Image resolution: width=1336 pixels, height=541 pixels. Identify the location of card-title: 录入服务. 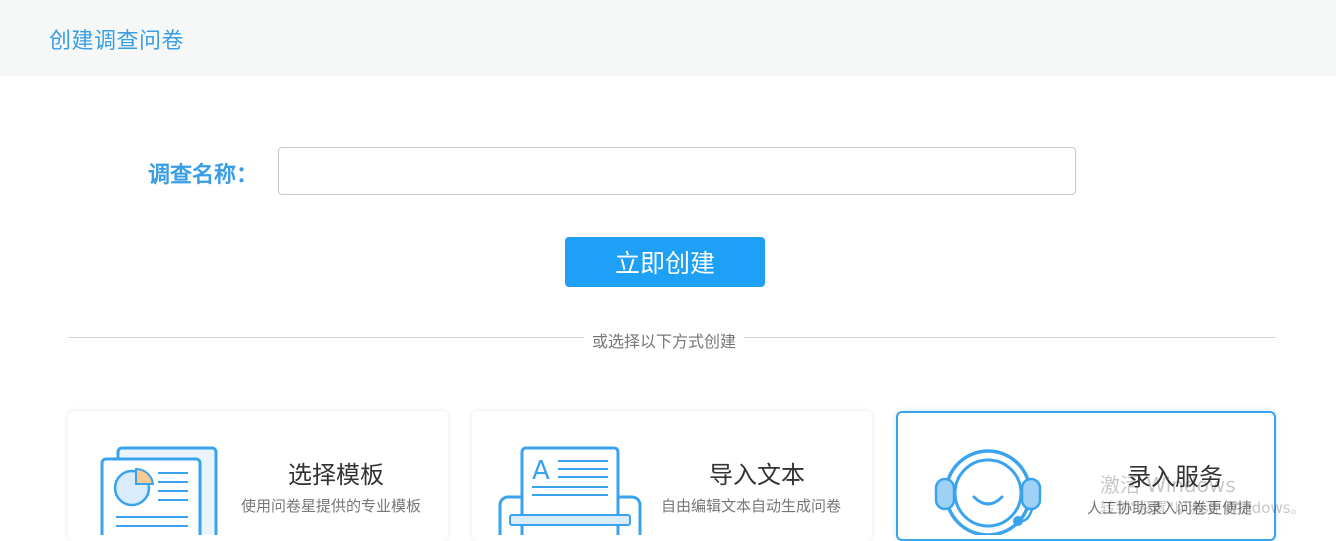
(1175, 477).